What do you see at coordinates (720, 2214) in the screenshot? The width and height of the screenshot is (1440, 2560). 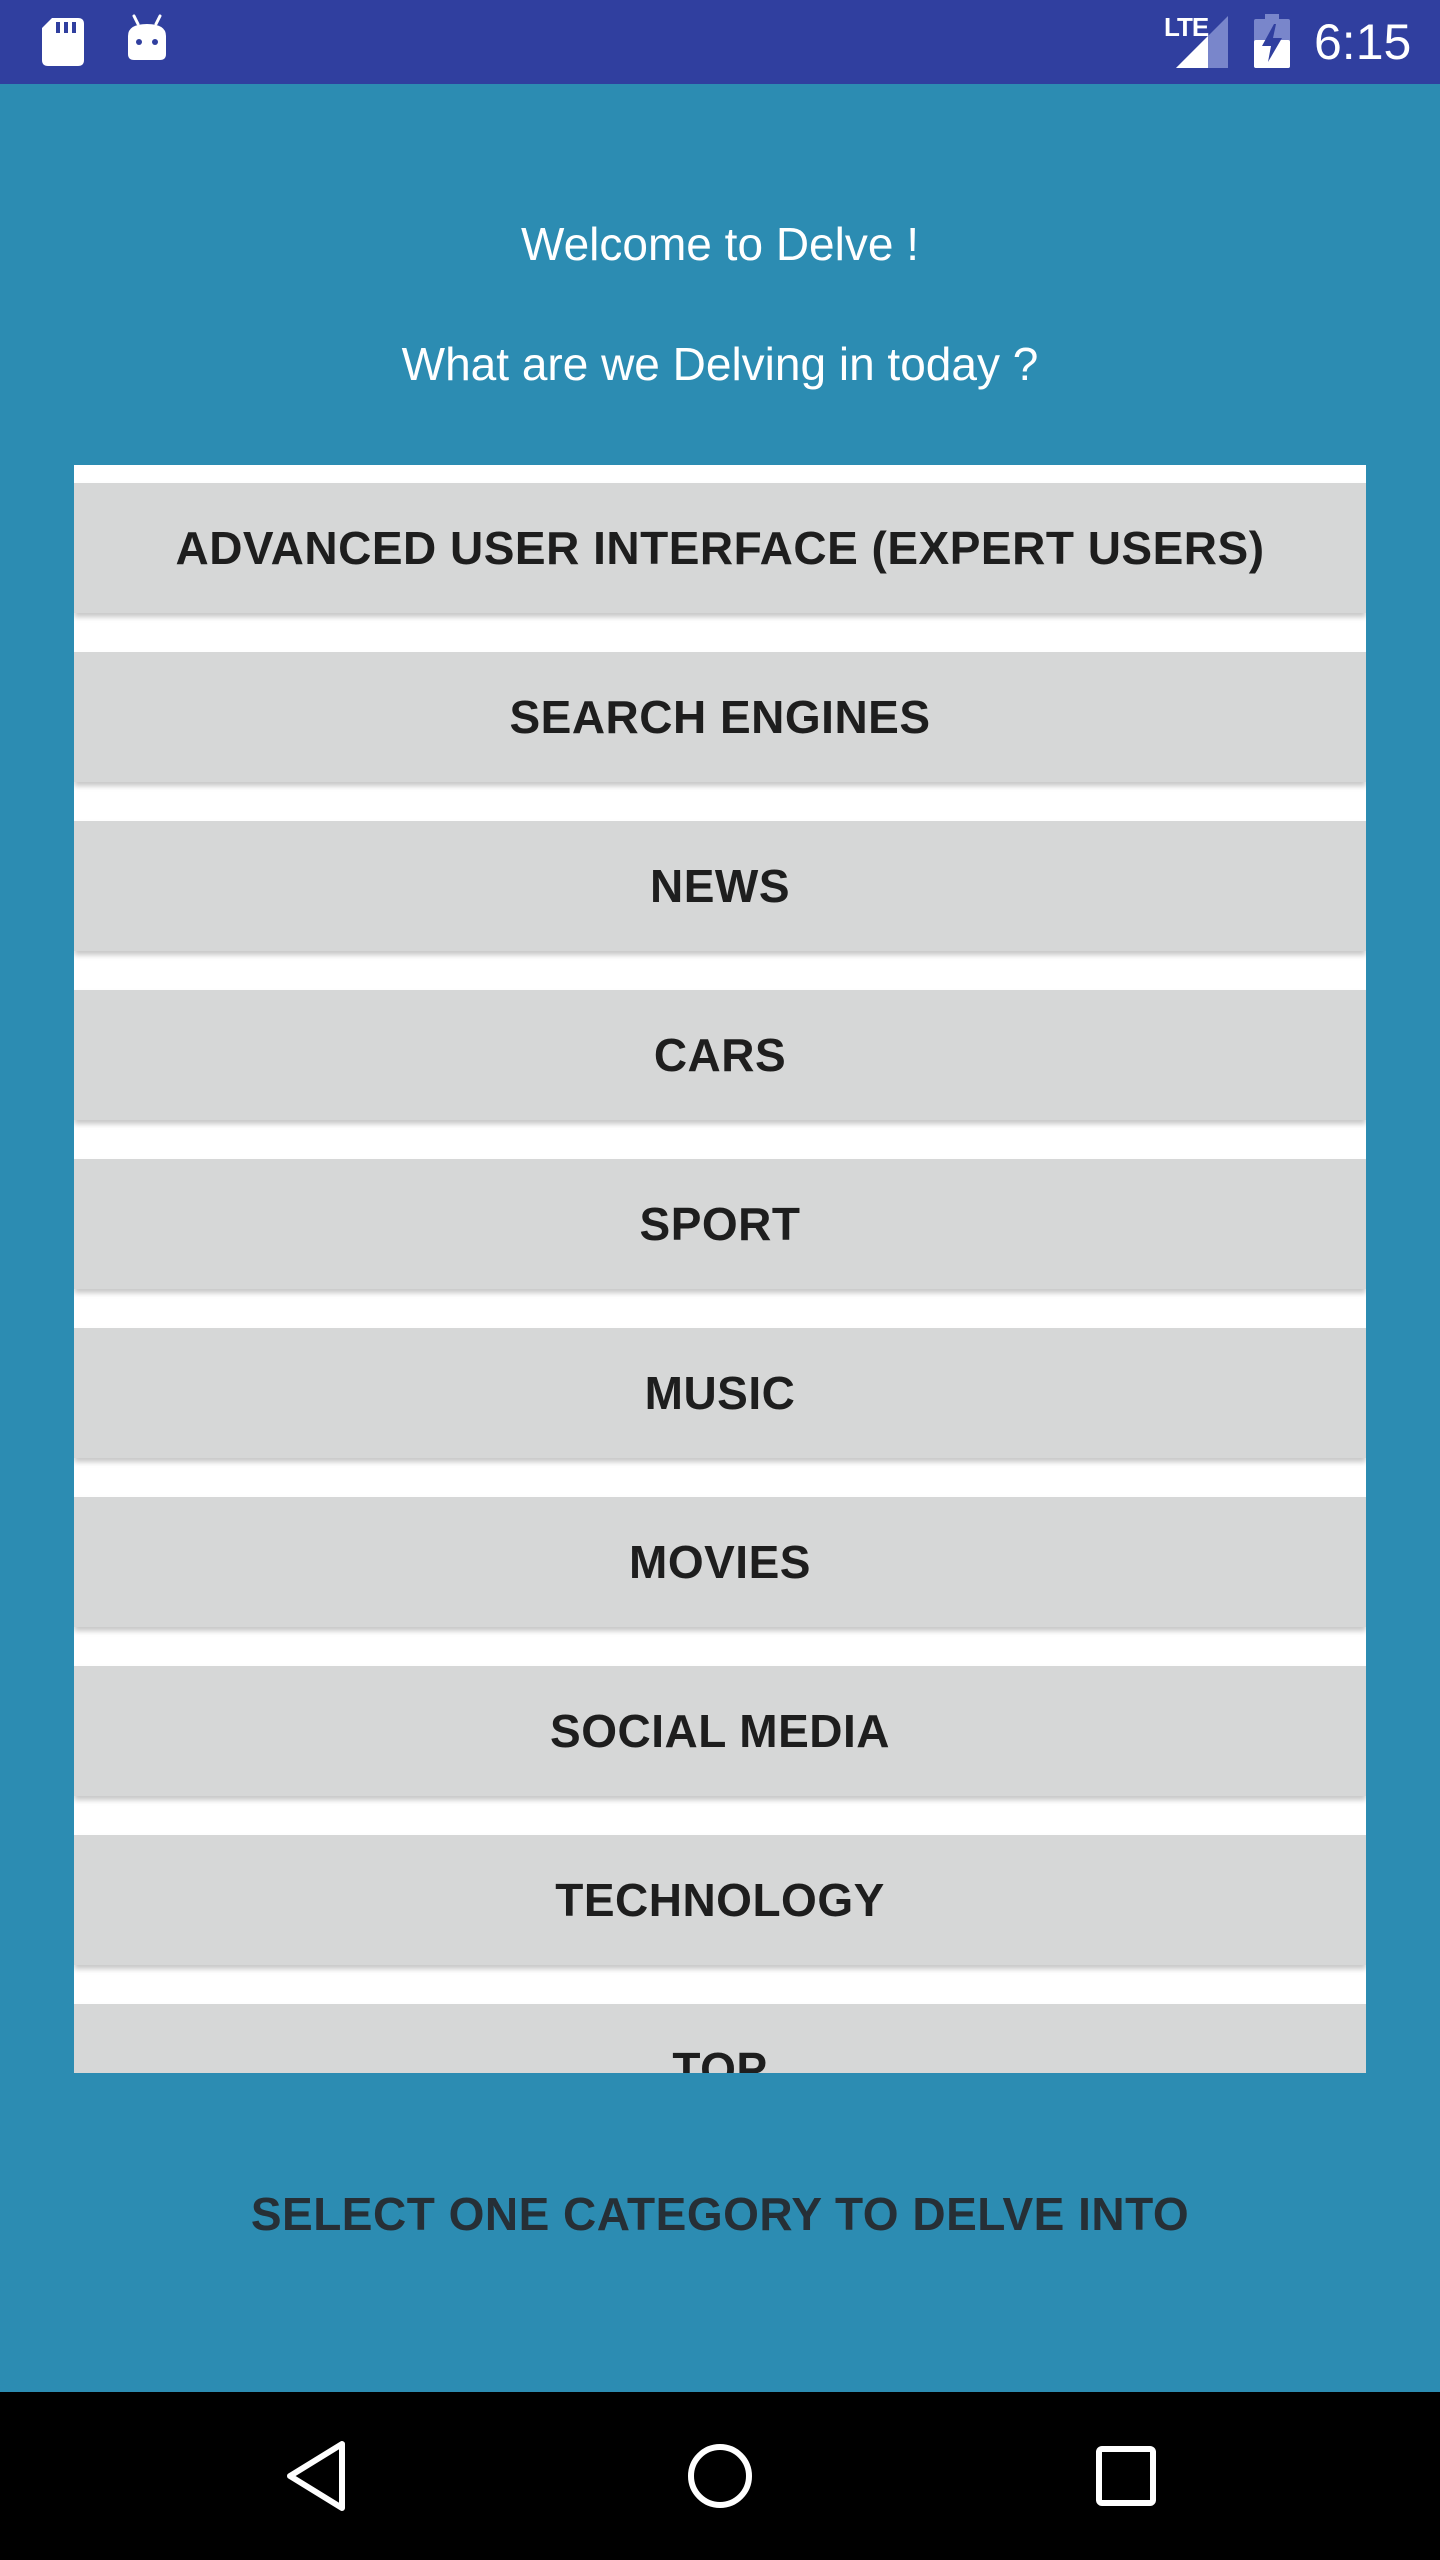 I see `select-category-instruction: SELECT ONE CATEGORY TO DELVE INTO` at bounding box center [720, 2214].